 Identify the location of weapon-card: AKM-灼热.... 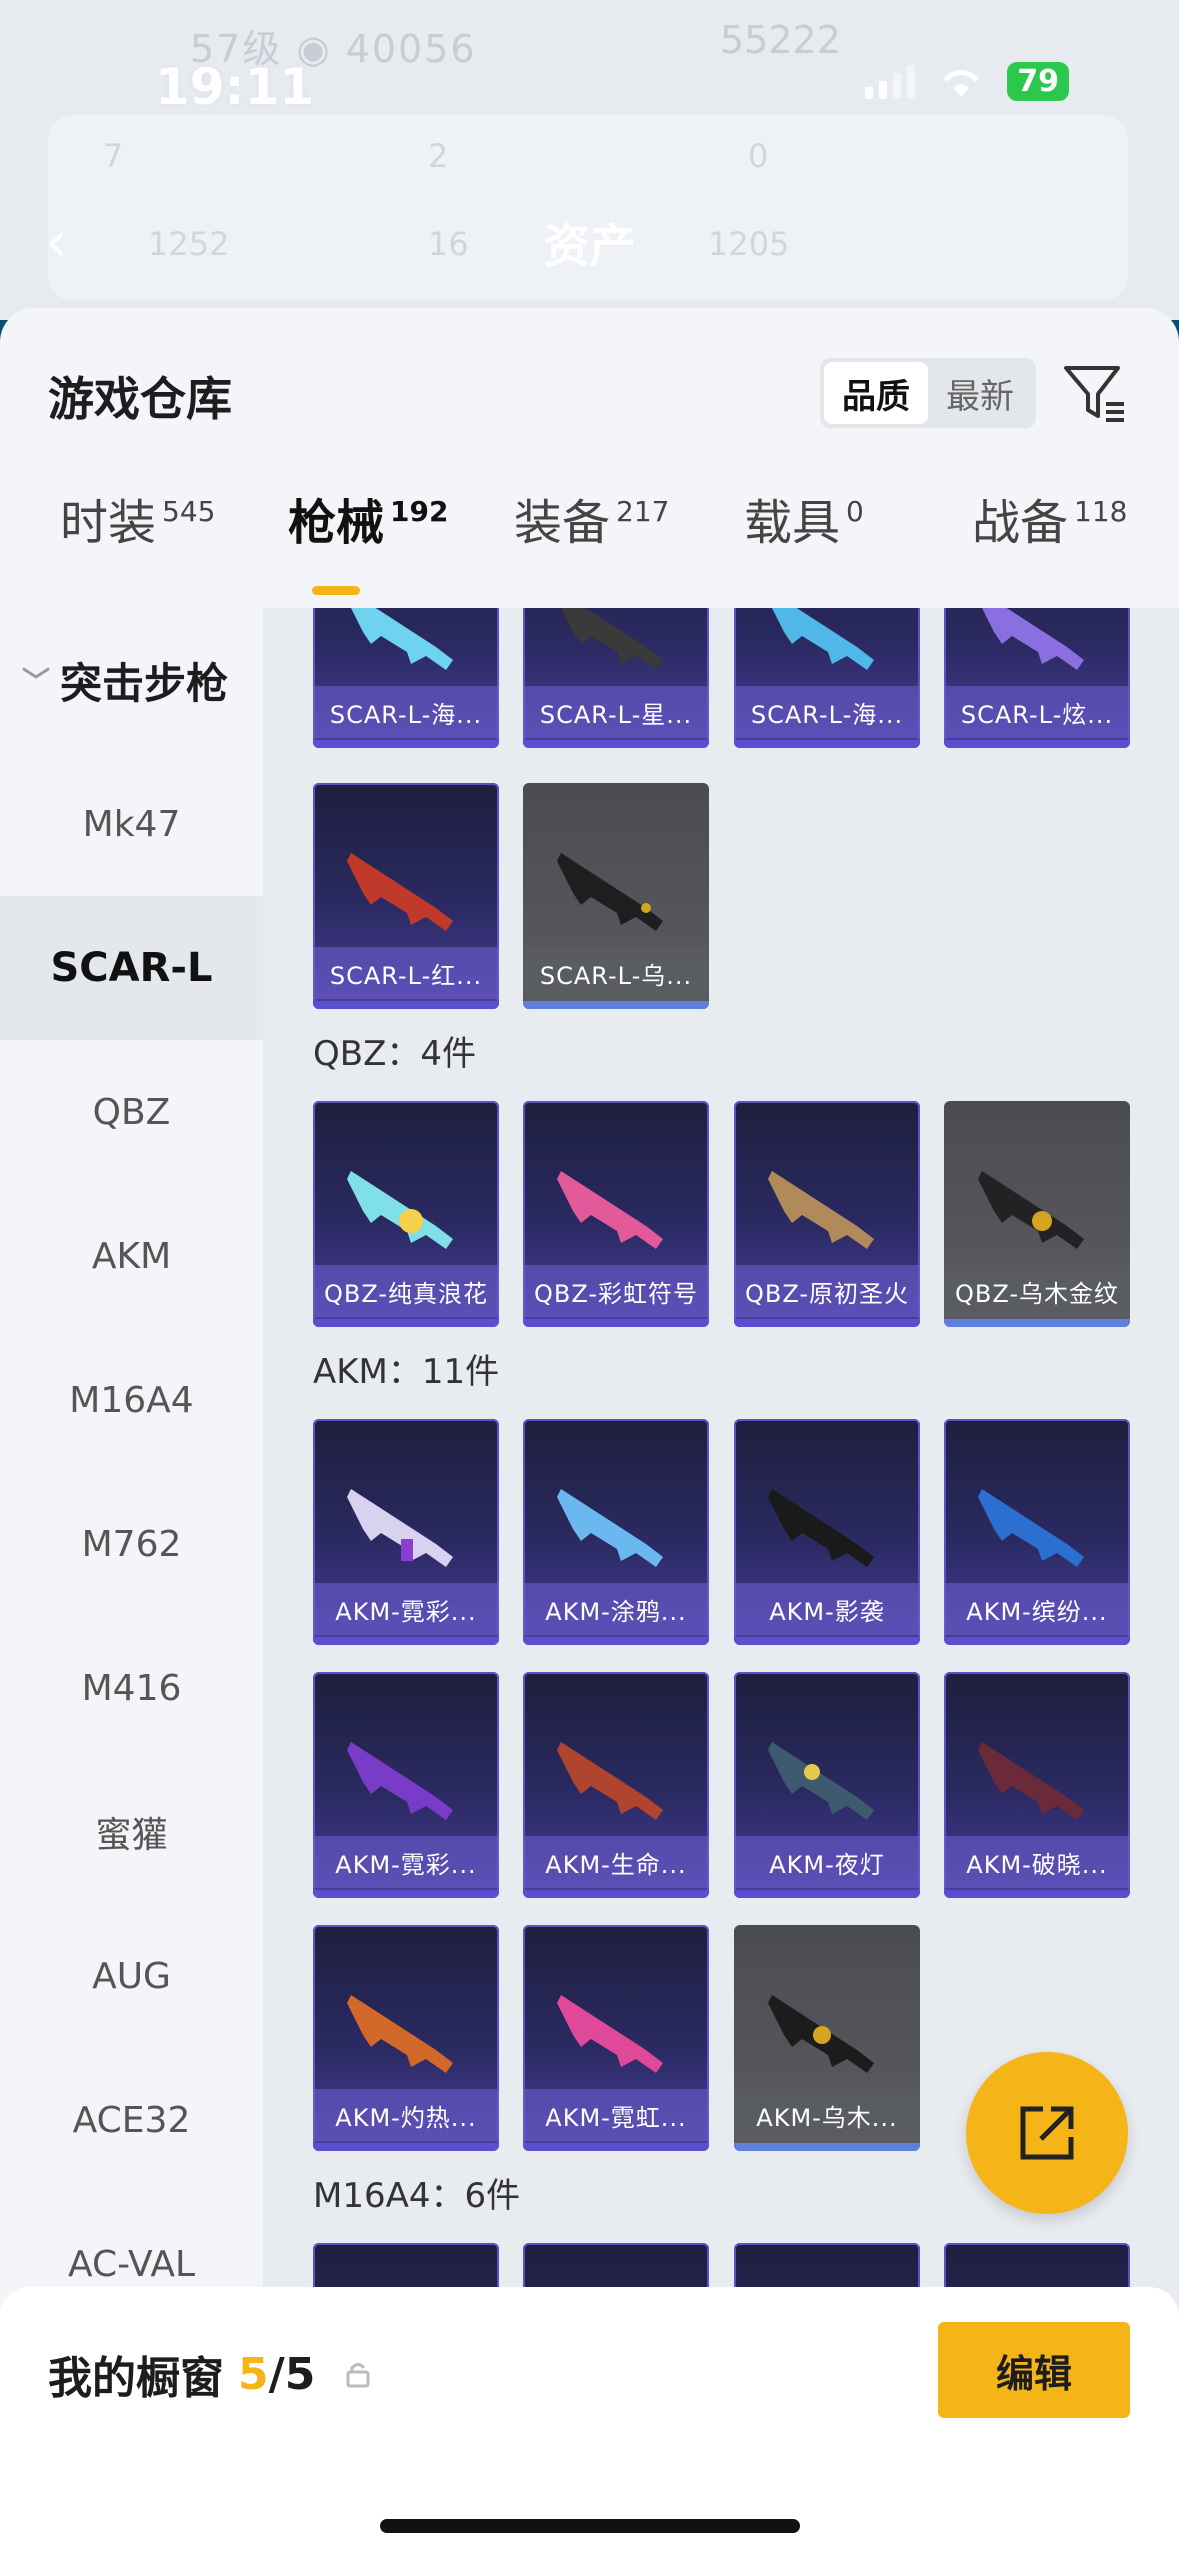
(406, 2038).